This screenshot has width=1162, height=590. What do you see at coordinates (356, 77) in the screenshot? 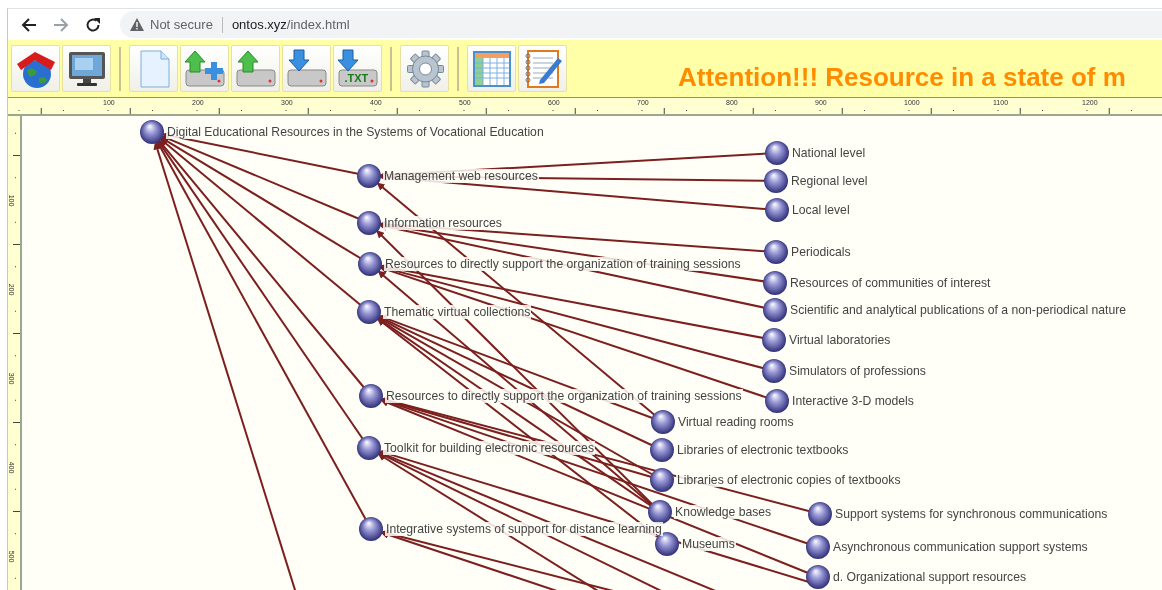
I see `txt-label: .TXT` at bounding box center [356, 77].